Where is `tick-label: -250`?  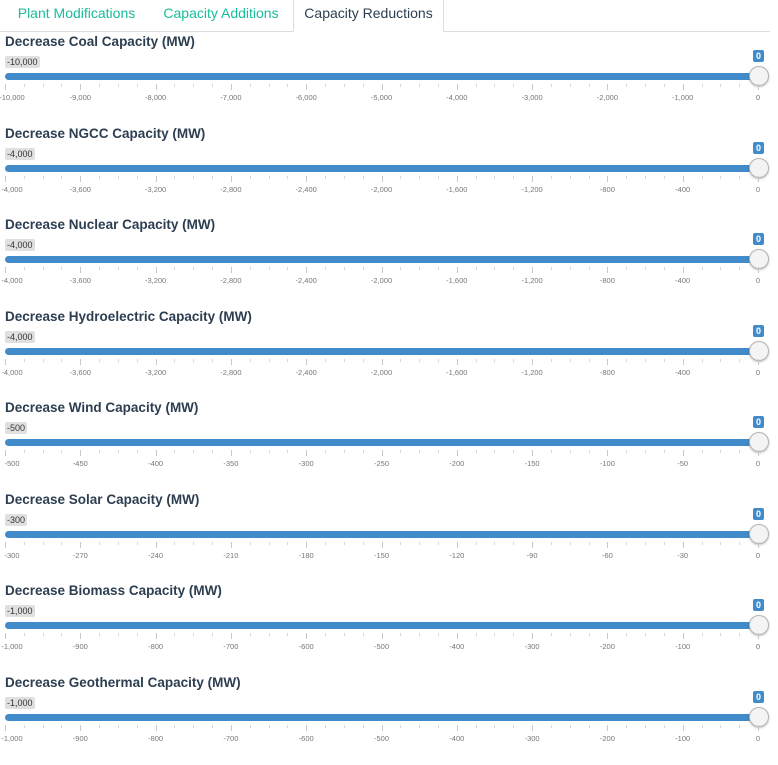
tick-label: -250 is located at coordinates (381, 463).